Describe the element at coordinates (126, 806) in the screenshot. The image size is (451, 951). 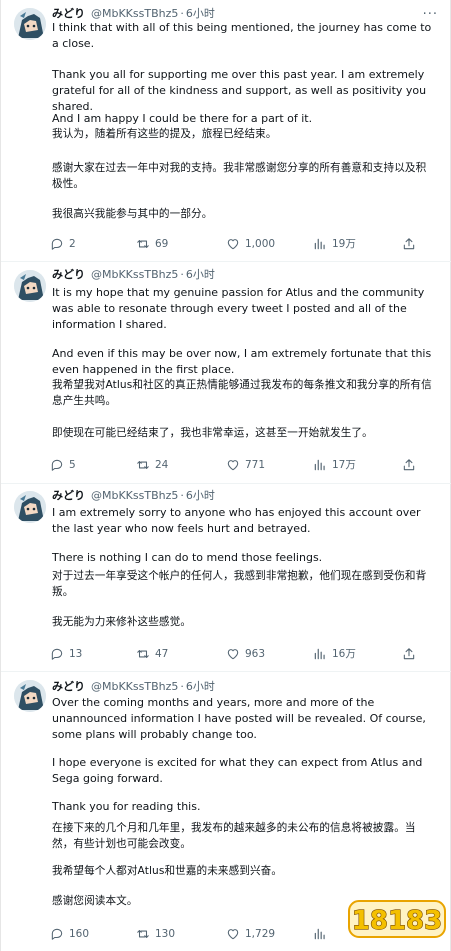
I see `tweet-text: Thank you for reading this.` at that location.